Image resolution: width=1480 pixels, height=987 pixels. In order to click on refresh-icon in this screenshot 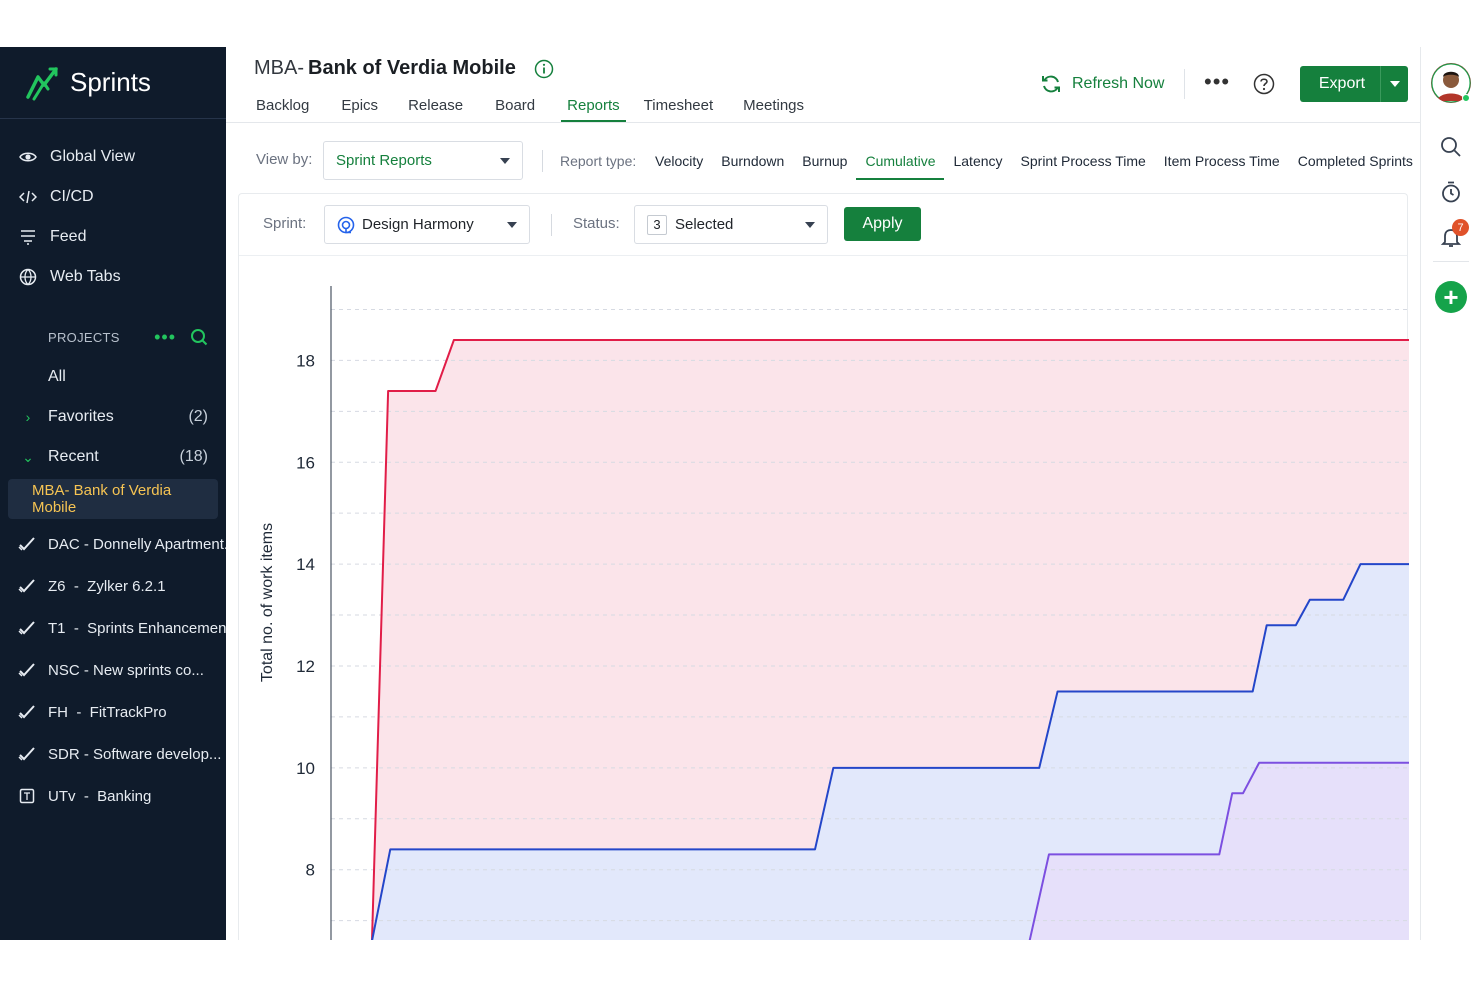, I will do `click(1051, 84)`.